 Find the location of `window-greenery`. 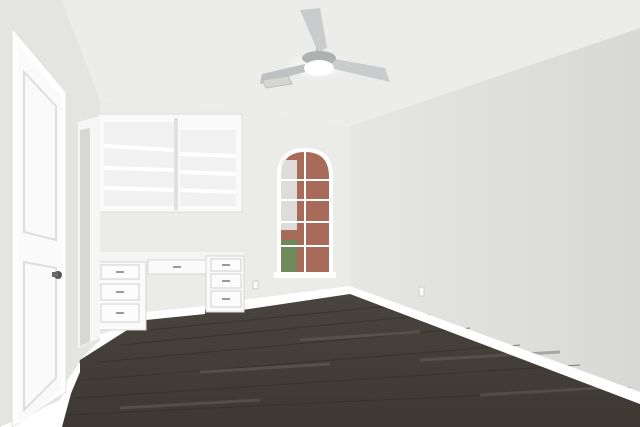

window-greenery is located at coordinates (289, 256).